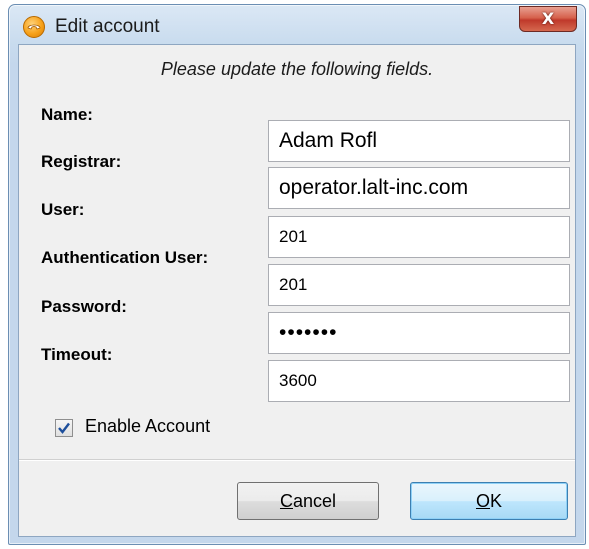 The image size is (589, 549). What do you see at coordinates (496, 501) in the screenshot?
I see `ok-label: K` at bounding box center [496, 501].